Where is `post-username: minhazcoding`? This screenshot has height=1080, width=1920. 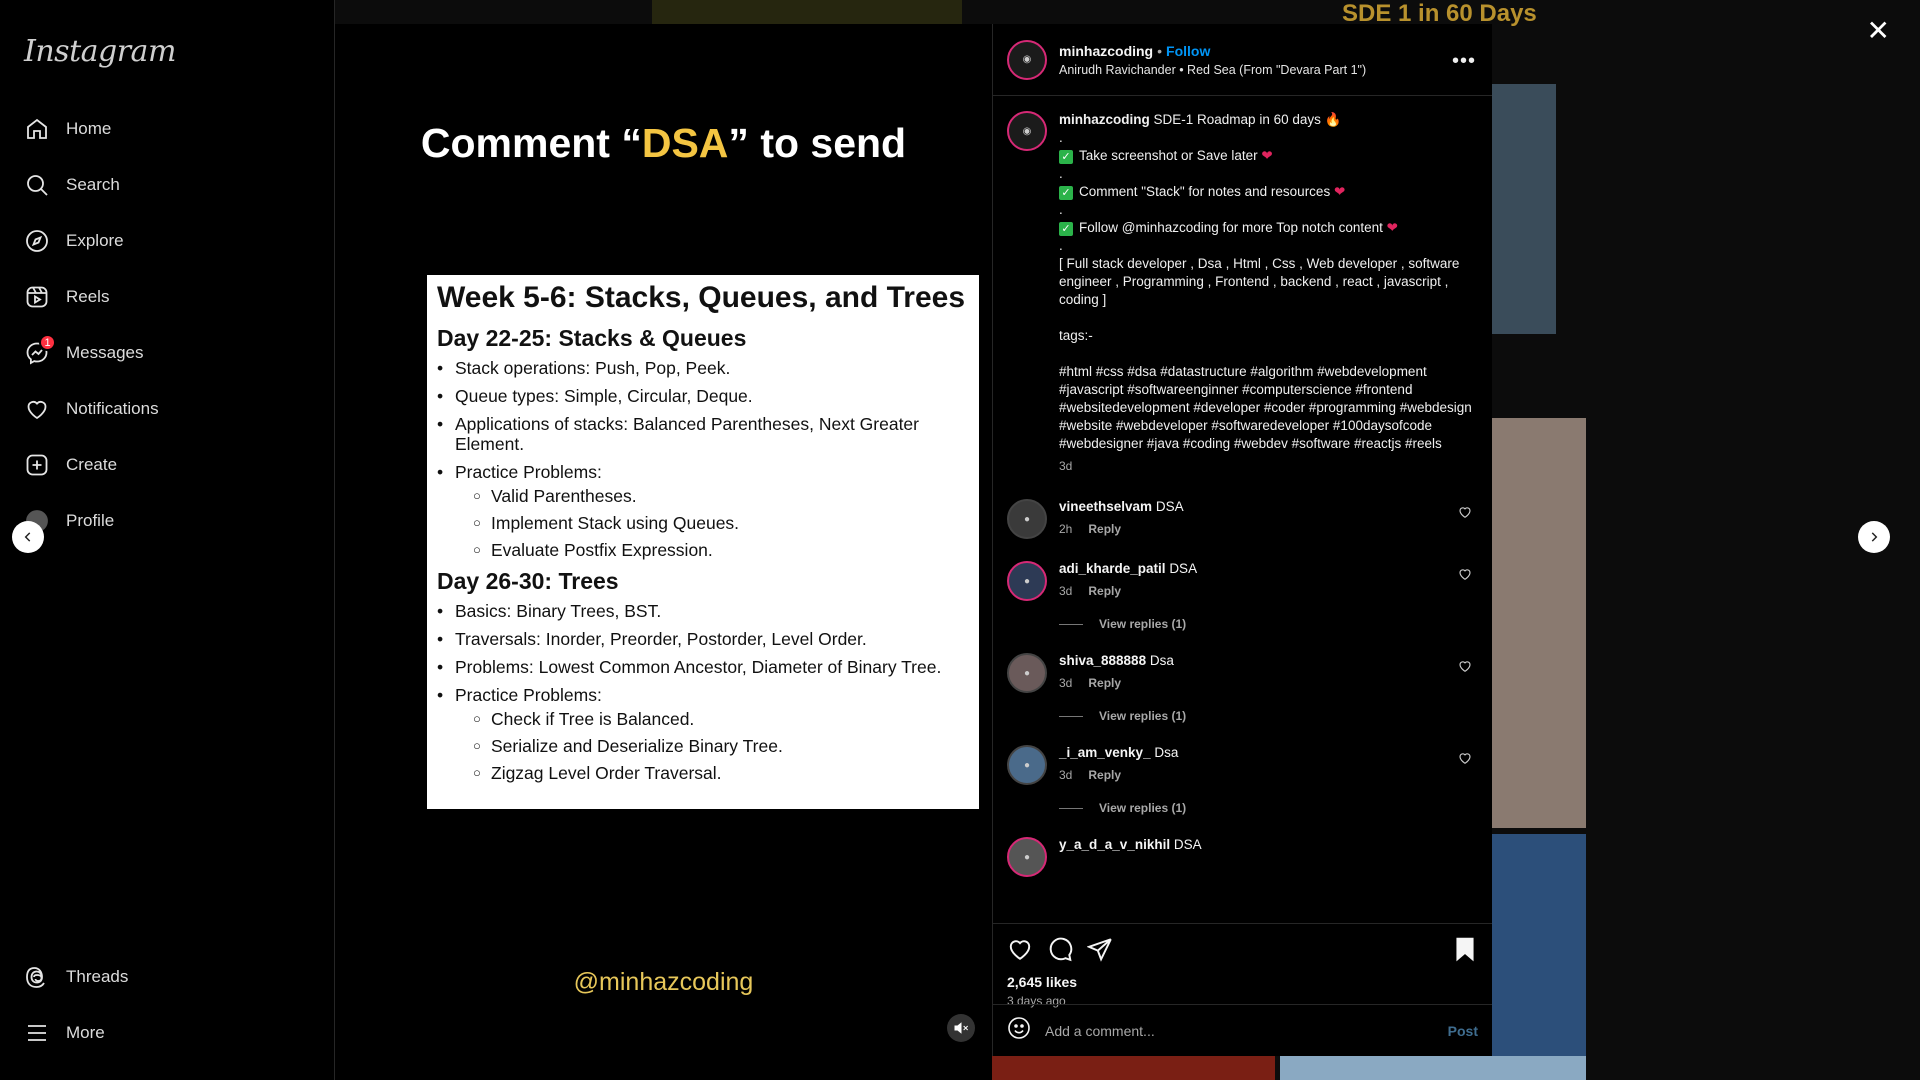 post-username: minhazcoding is located at coordinates (1106, 51).